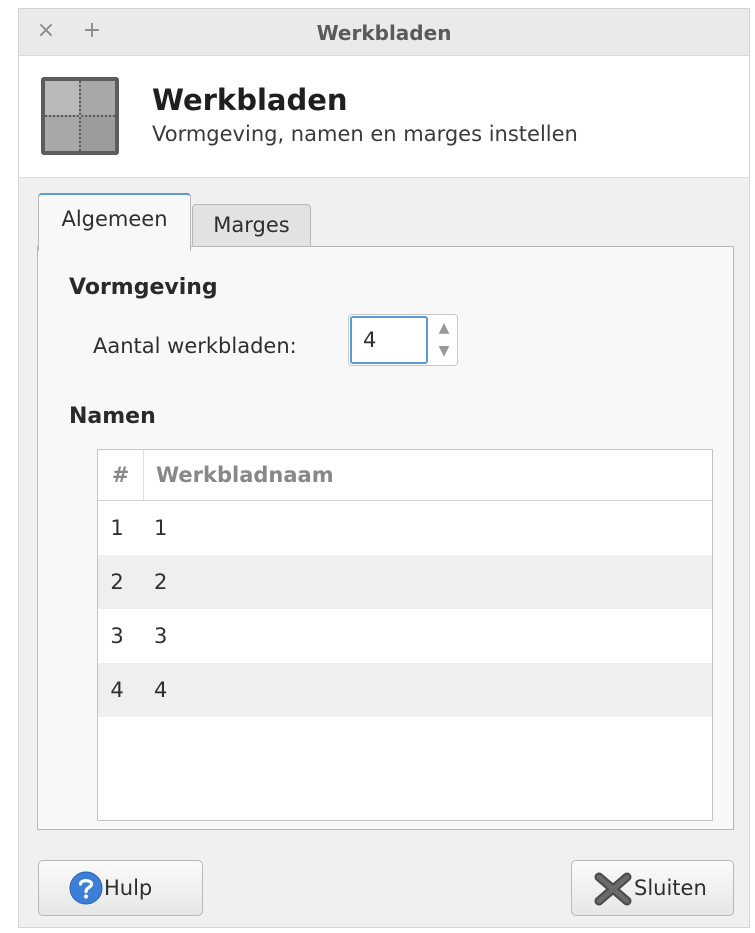  What do you see at coordinates (444, 328) in the screenshot?
I see `chevron-up-icon: ▲` at bounding box center [444, 328].